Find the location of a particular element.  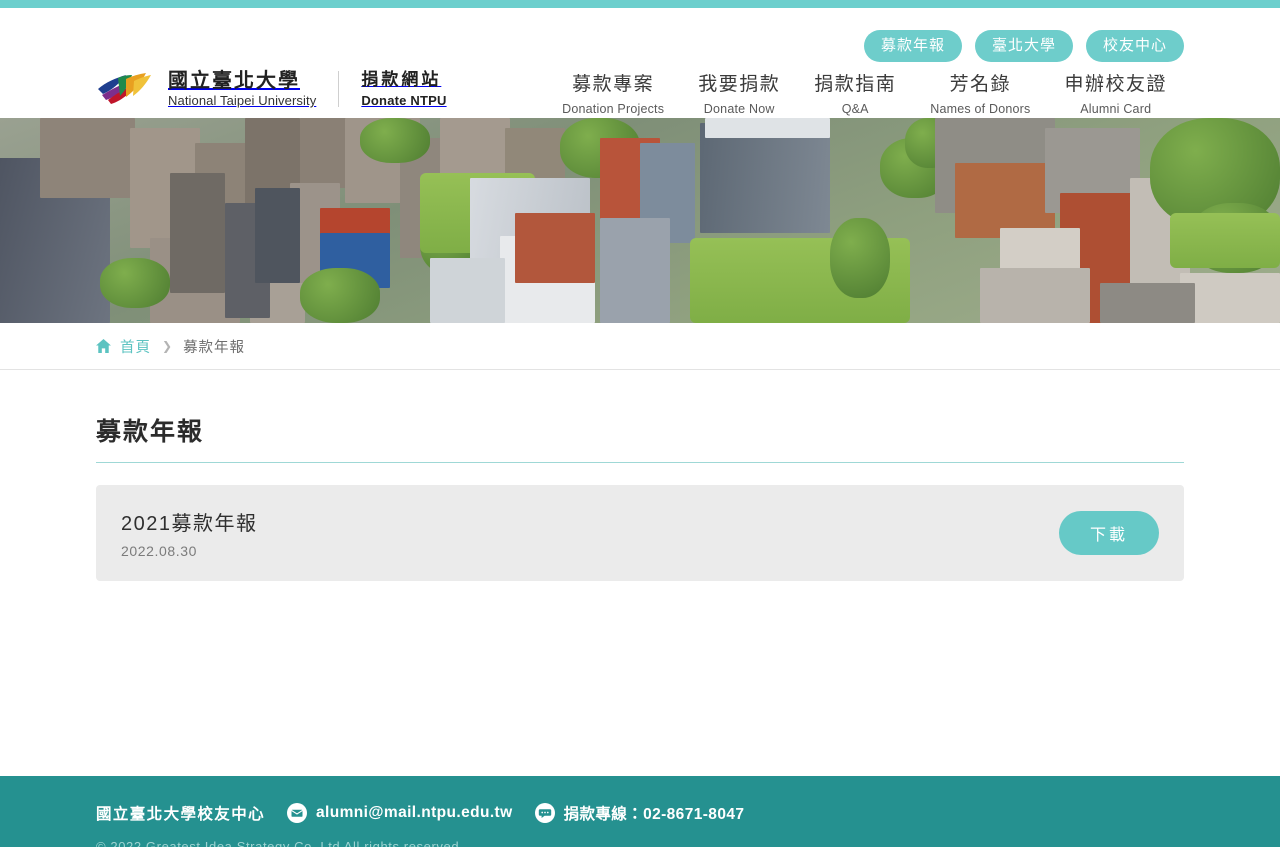

pill-alumni-center: 校友中心 is located at coordinates (1134, 46).